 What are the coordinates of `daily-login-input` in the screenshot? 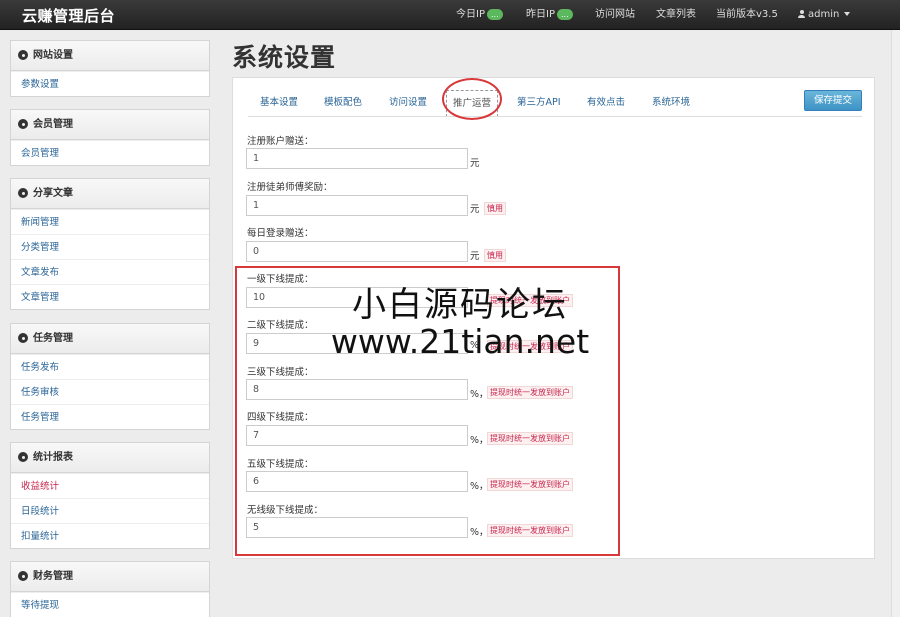 It's located at (357, 251).